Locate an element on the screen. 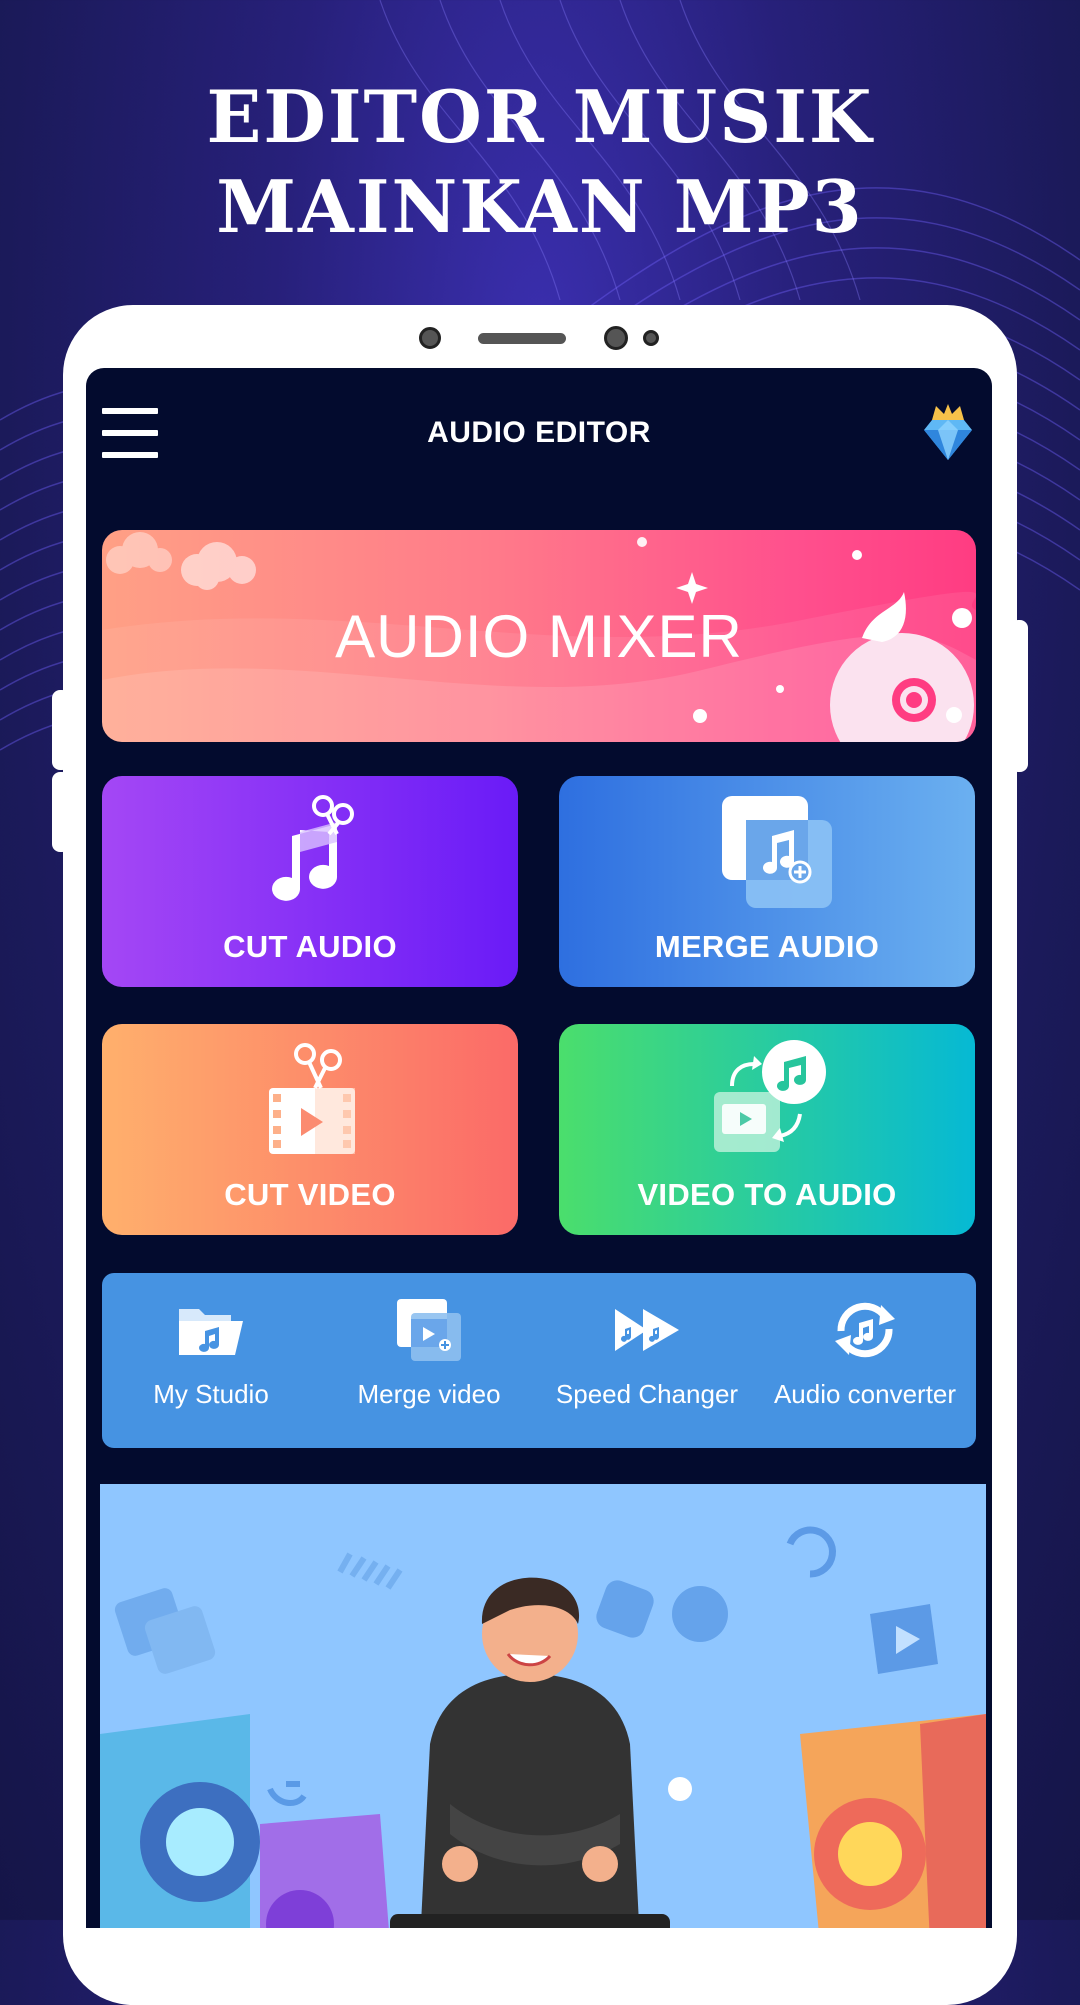  merge-video-button: Merge video is located at coordinates (429, 1360).